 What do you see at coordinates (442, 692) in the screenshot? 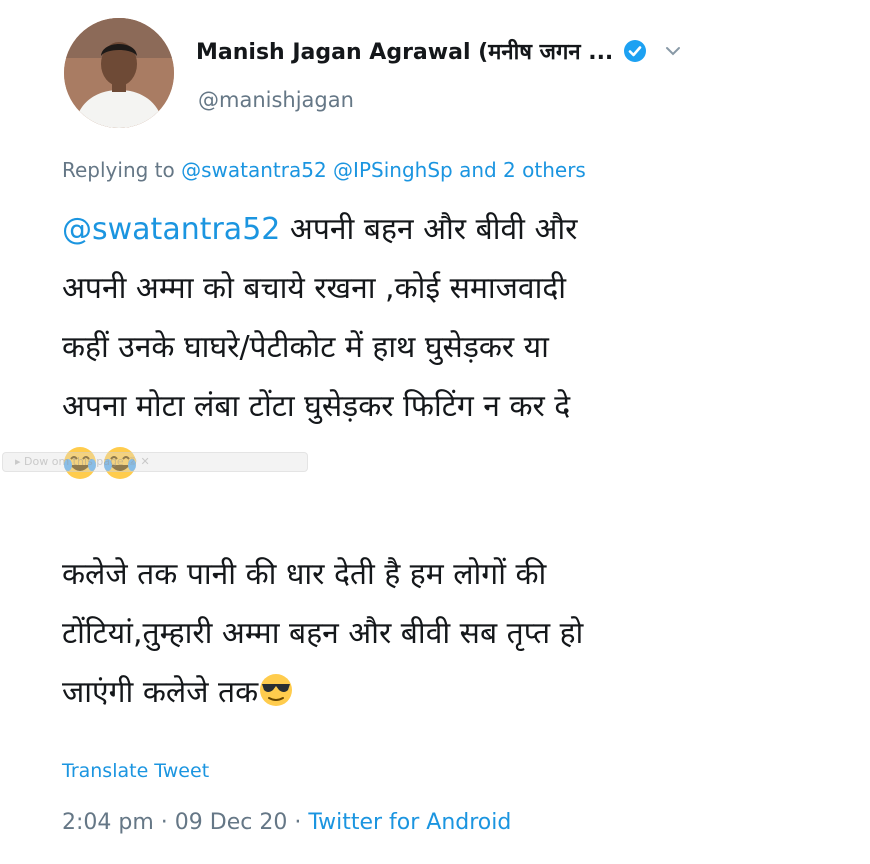
I see `body-line-7: जाएंगी कलेजे तक` at bounding box center [442, 692].